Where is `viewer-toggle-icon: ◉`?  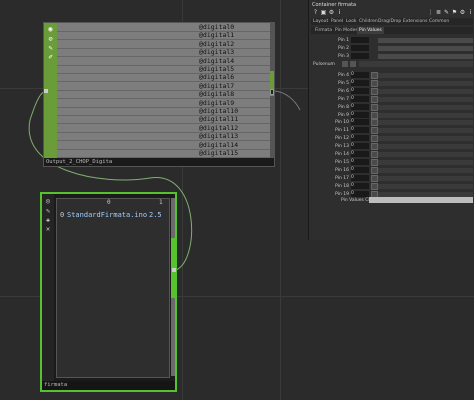 viewer-toggle-icon: ◉ is located at coordinates (50, 29).